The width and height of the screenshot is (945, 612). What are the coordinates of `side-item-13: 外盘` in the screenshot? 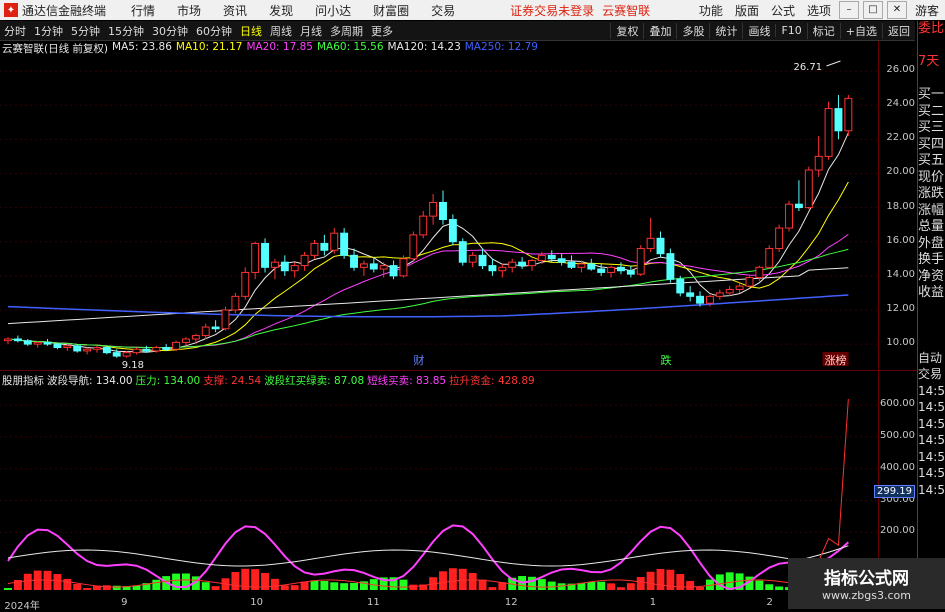 It's located at (931, 244).